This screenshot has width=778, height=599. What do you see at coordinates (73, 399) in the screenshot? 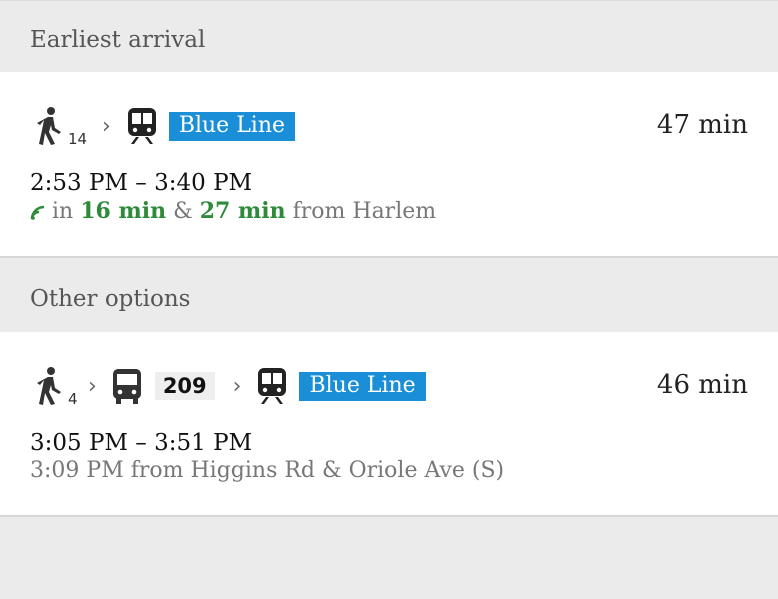
I see `walk-minutes: 4` at bounding box center [73, 399].